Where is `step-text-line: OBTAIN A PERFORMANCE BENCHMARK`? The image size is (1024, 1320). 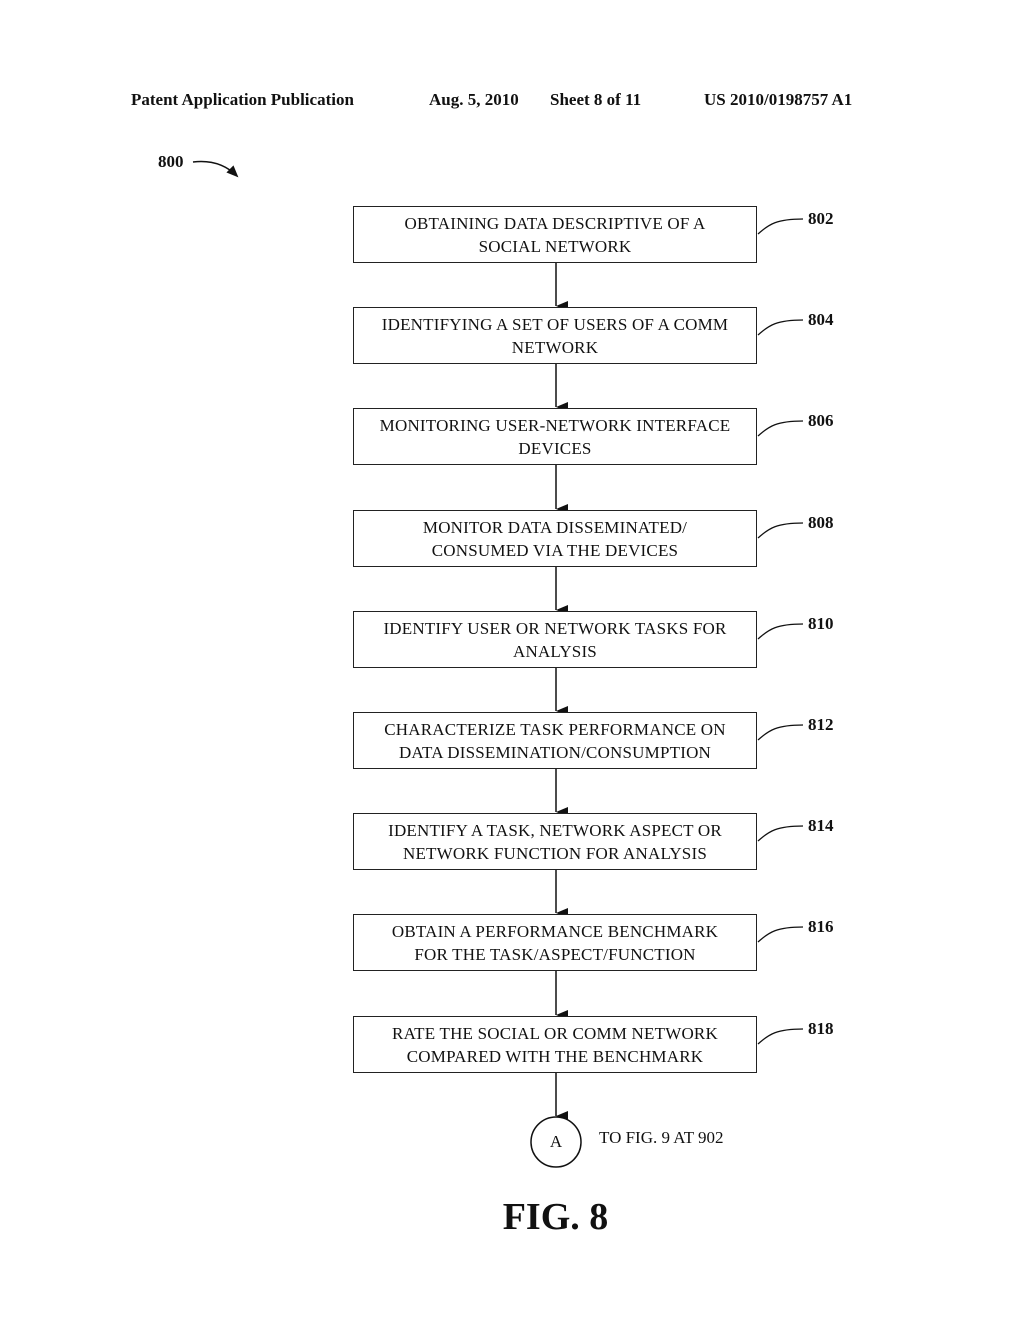 step-text-line: OBTAIN A PERFORMANCE BENCHMARK is located at coordinates (555, 931).